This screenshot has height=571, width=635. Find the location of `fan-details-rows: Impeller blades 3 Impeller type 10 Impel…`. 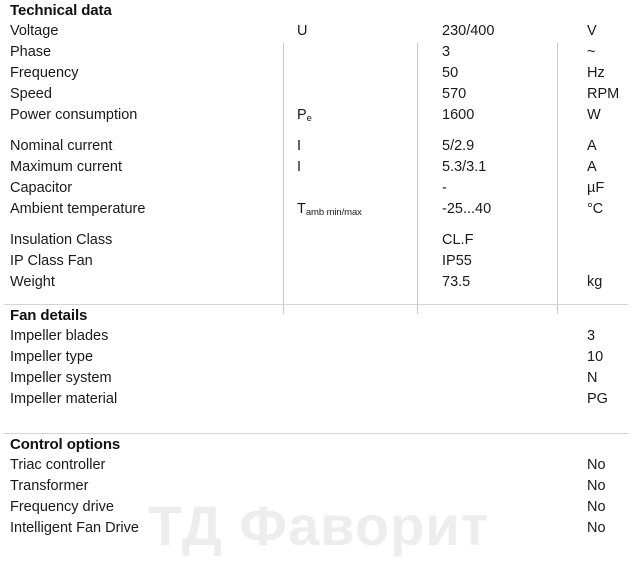

fan-details-rows: Impeller blades 3 Impeller type 10 Impel… is located at coordinates (317, 368).